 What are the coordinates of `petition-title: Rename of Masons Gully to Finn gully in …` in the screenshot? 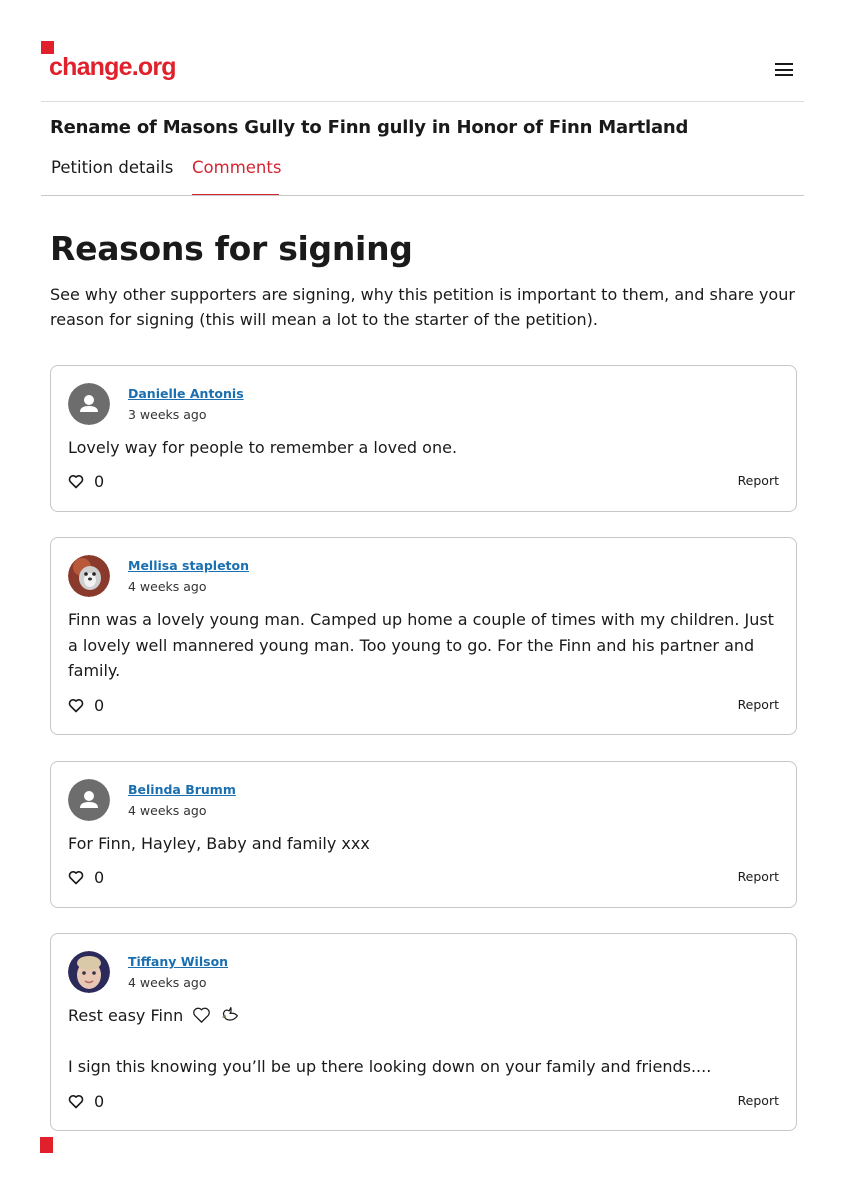 It's located at (369, 127).